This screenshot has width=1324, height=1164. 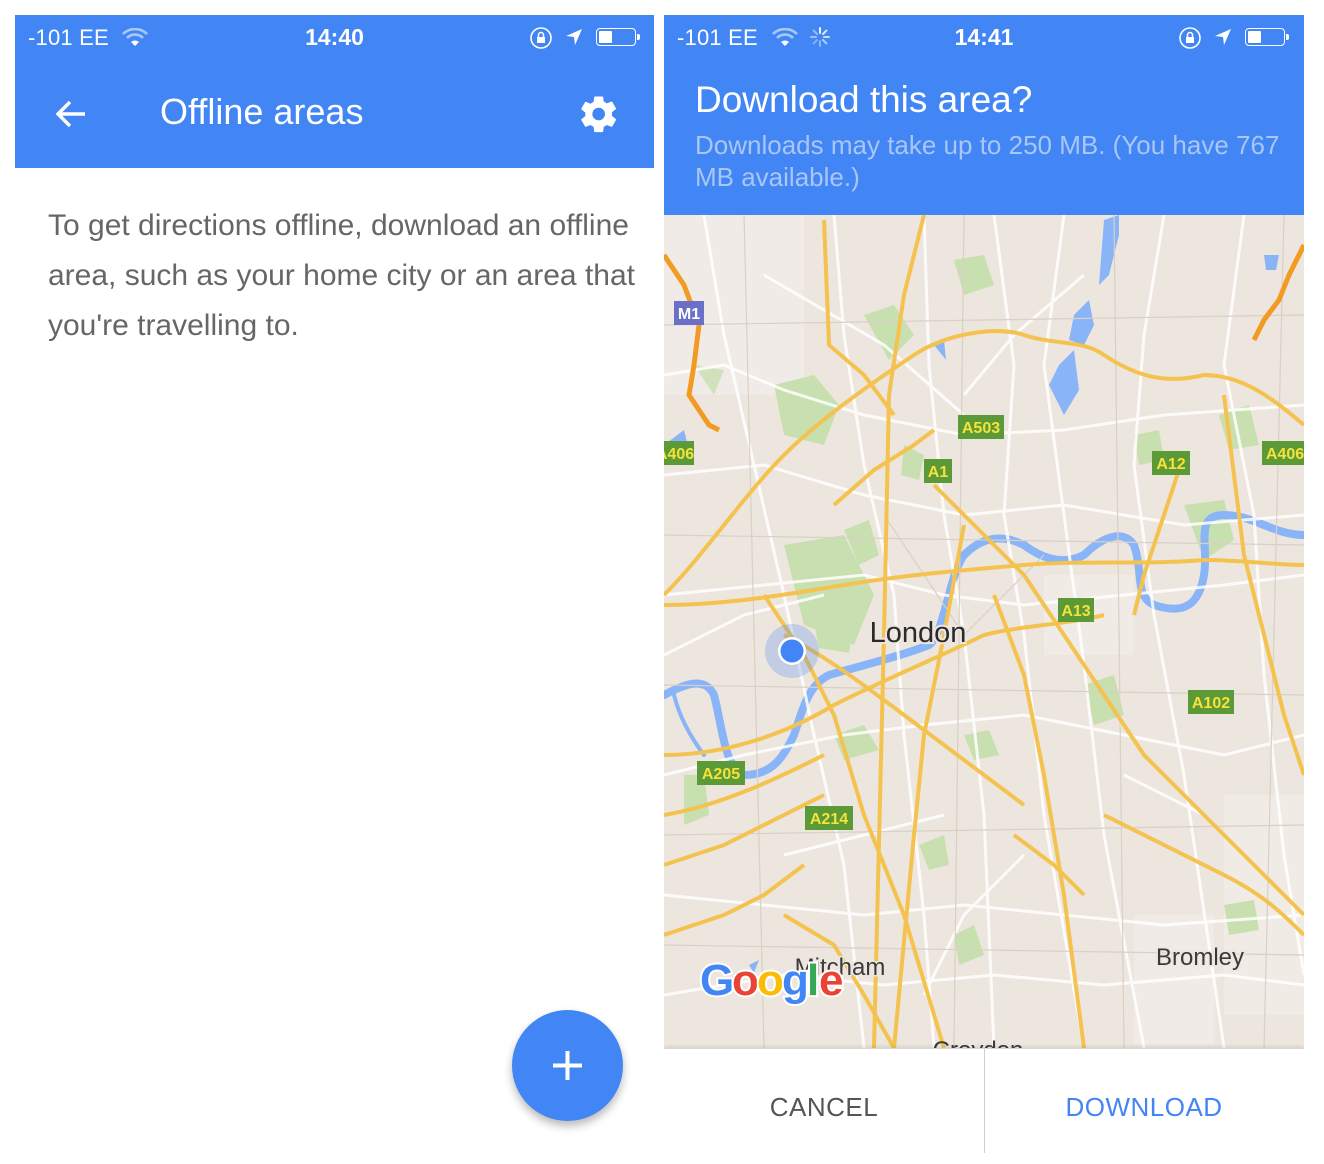 I want to click on location-dot-icon, so click(x=792, y=651).